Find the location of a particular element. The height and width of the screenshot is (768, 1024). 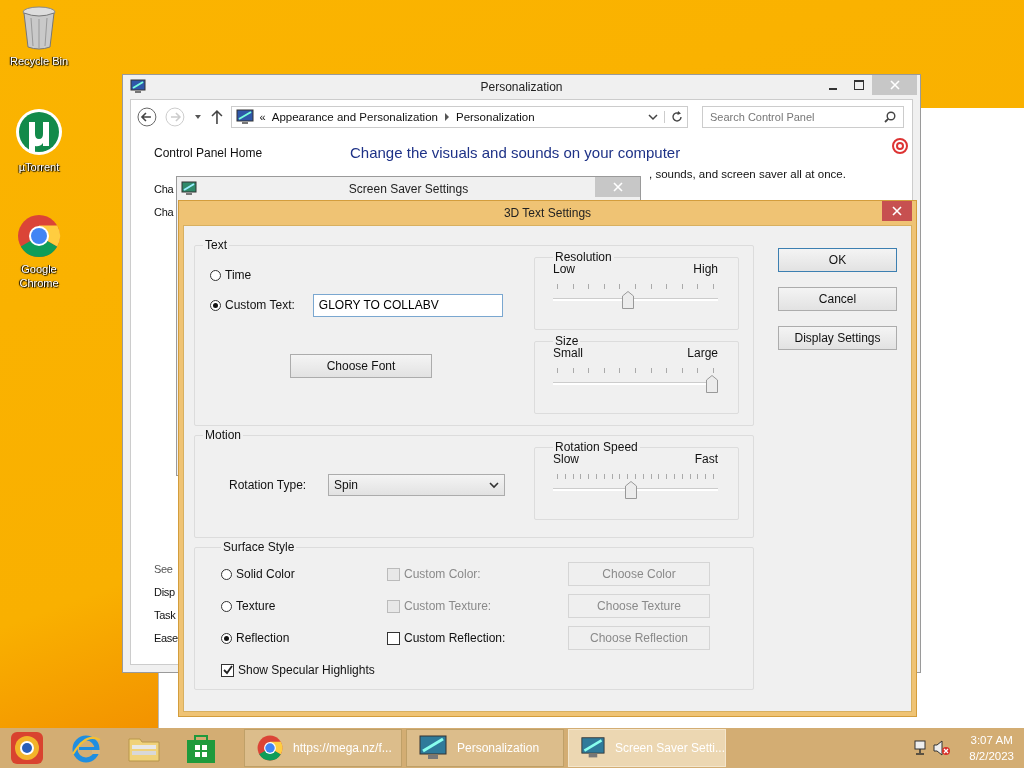

checkbox-label: Custom Reflection: is located at coordinates (455, 638).